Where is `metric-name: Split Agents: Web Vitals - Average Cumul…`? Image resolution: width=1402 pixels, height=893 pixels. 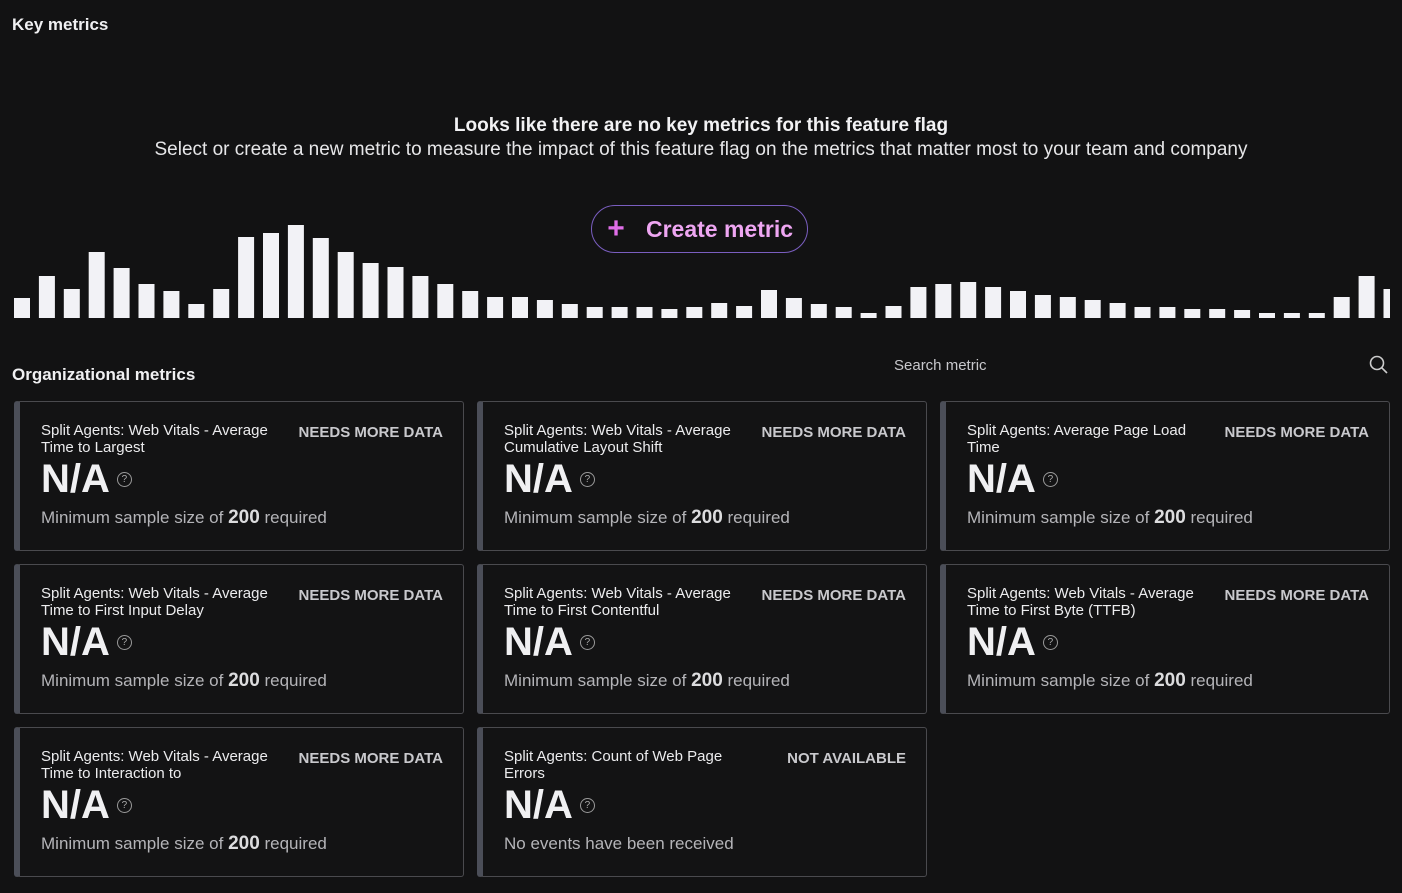
metric-name: Split Agents: Web Vitals - Average Cumul… is located at coordinates (617, 439).